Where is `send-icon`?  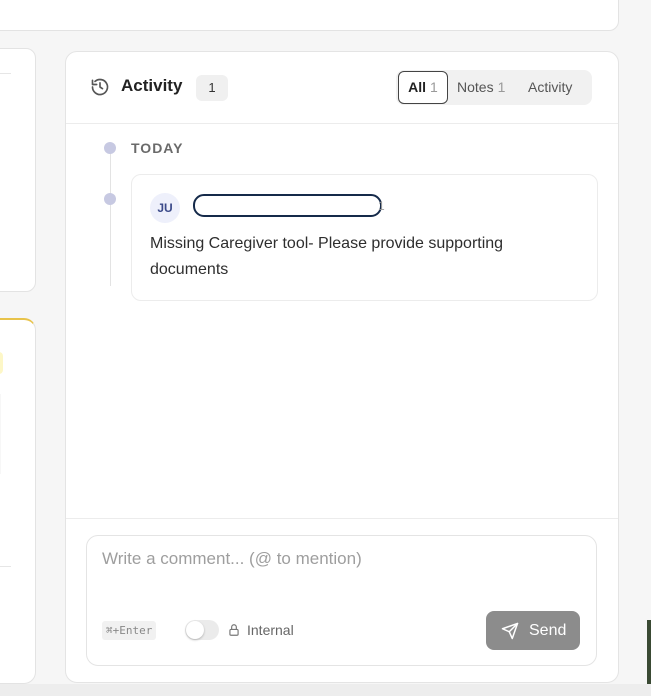
send-icon is located at coordinates (510, 631).